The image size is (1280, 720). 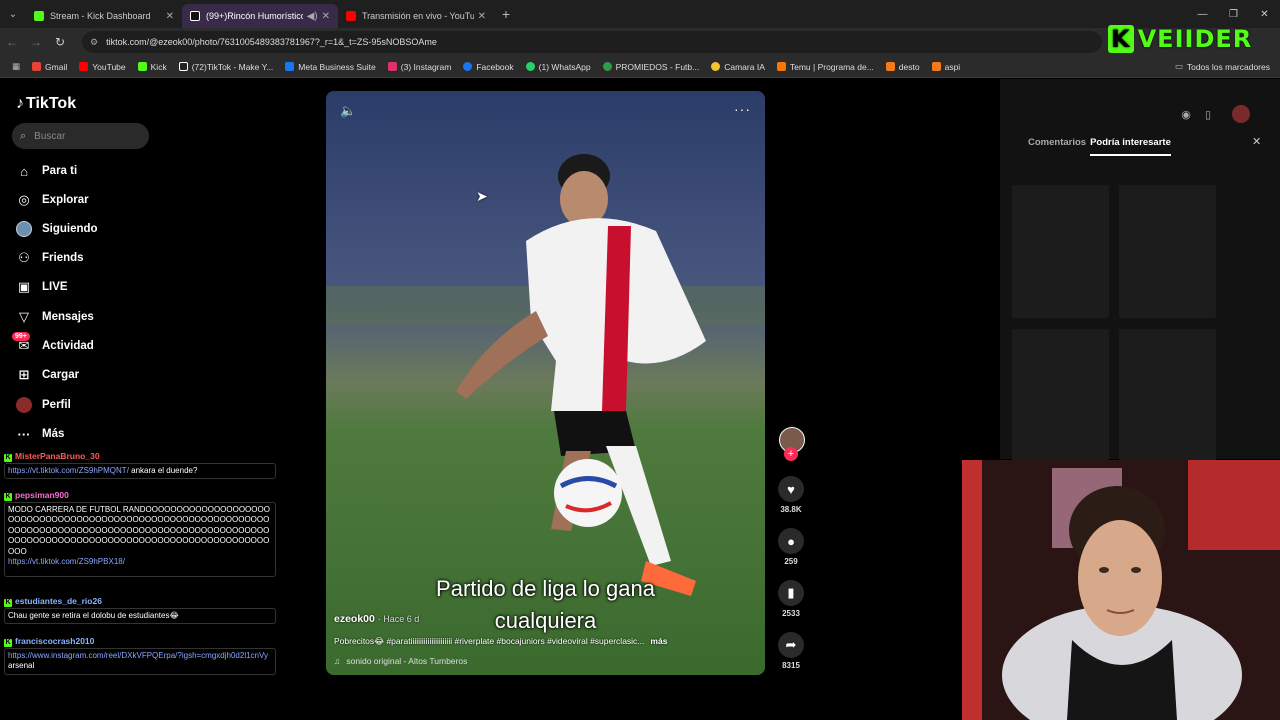 What do you see at coordinates (254, 16) in the screenshot?
I see `tab-label: (99+)Rincón Humorístico d` at bounding box center [254, 16].